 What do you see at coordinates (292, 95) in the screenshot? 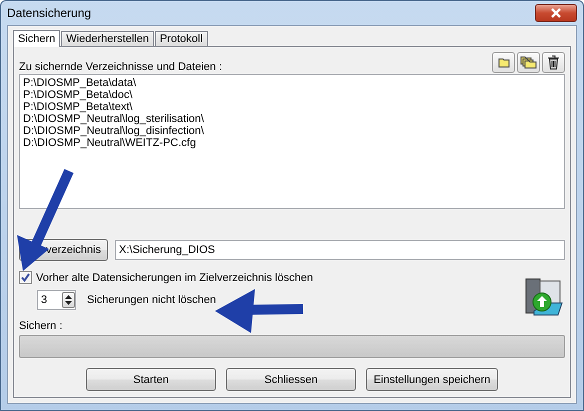
I see `list-item: P:\DIOSMP_Beta\doc\` at bounding box center [292, 95].